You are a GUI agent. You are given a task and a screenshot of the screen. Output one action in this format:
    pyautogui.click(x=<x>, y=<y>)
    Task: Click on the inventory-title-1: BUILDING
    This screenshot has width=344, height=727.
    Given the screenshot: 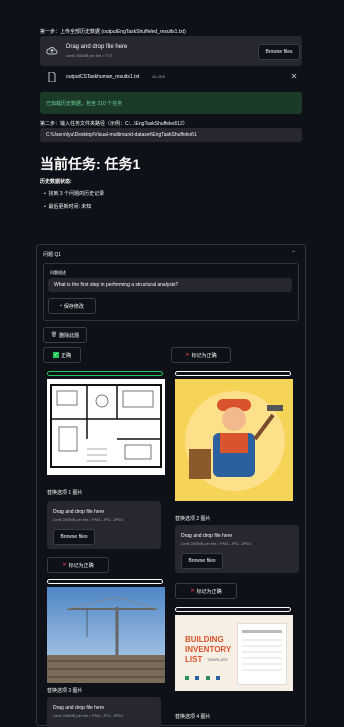 What is the action you would take?
    pyautogui.click(x=204, y=639)
    